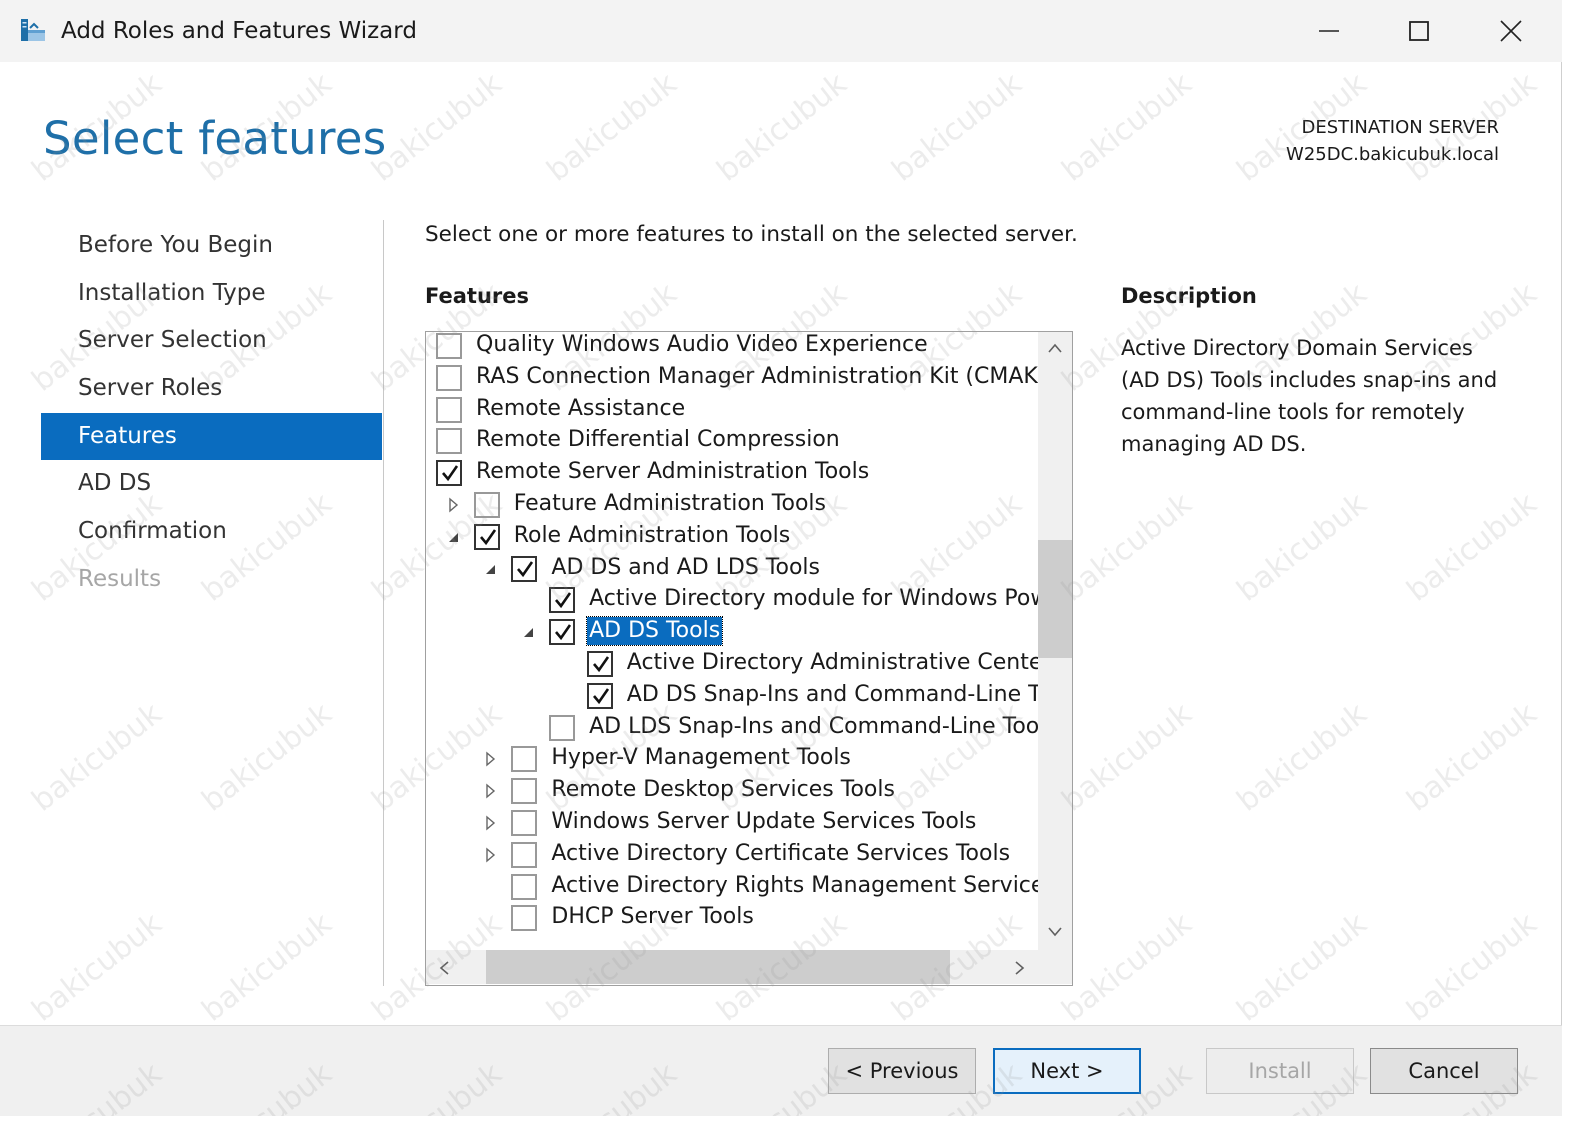 This screenshot has height=1124, width=1579. I want to click on feature-row: AD DS and AD LDS Tools, so click(732, 569).